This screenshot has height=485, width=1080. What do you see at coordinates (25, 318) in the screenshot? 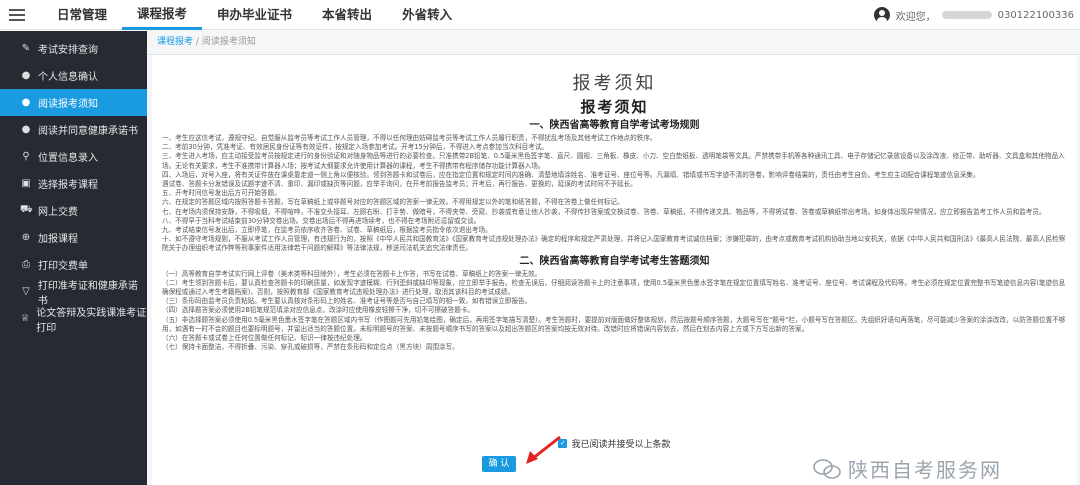
I see `trophy-icon: ♕` at bounding box center [25, 318].